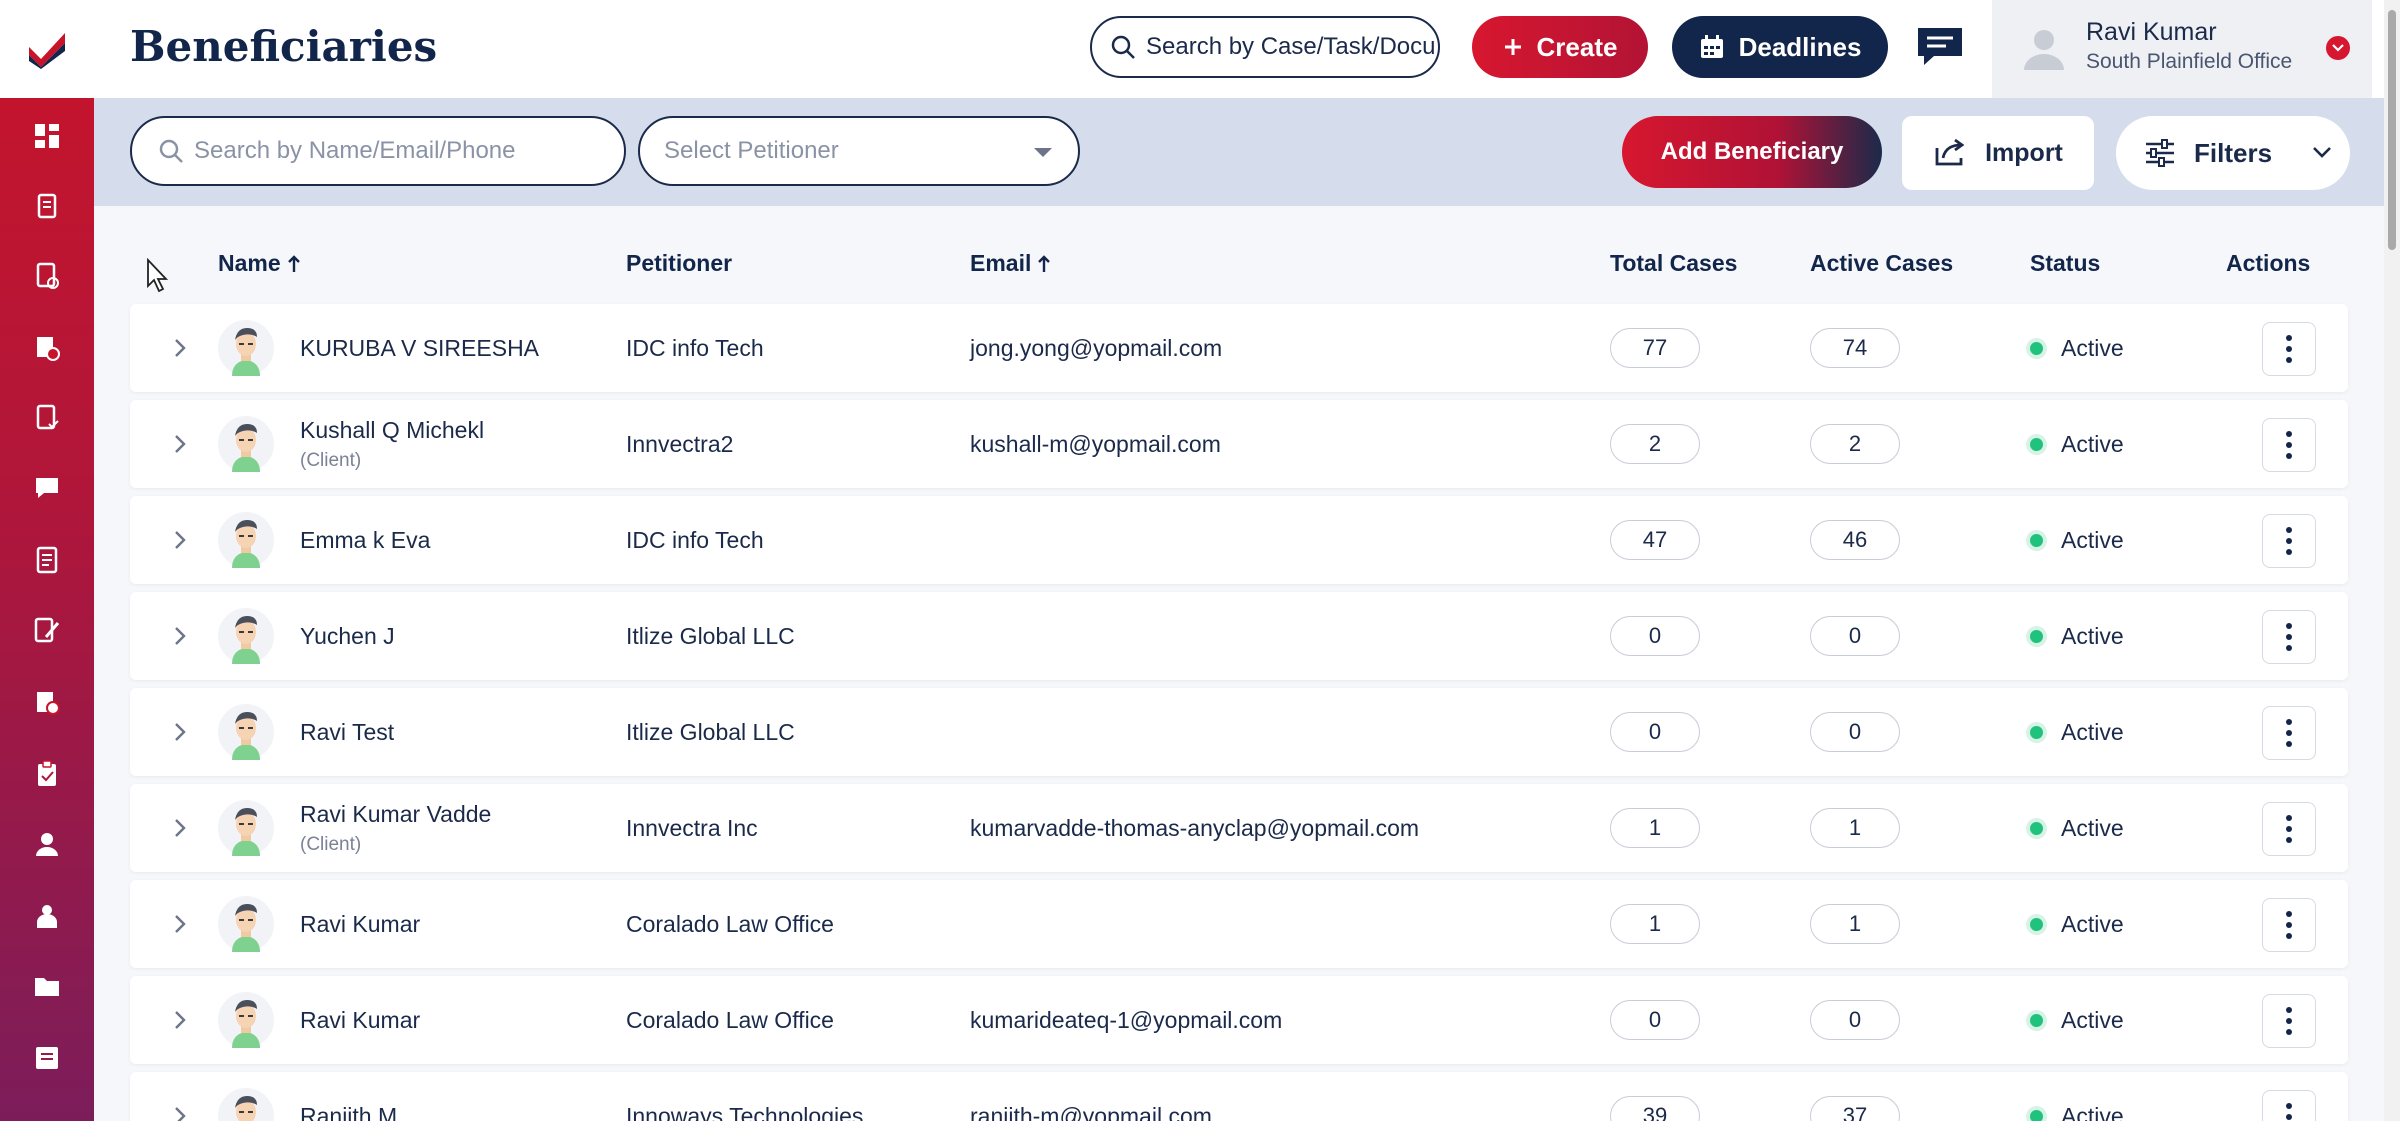 The height and width of the screenshot is (1121, 2400). Describe the element at coordinates (47, 488) in the screenshot. I see `nav-messages-icon` at that location.